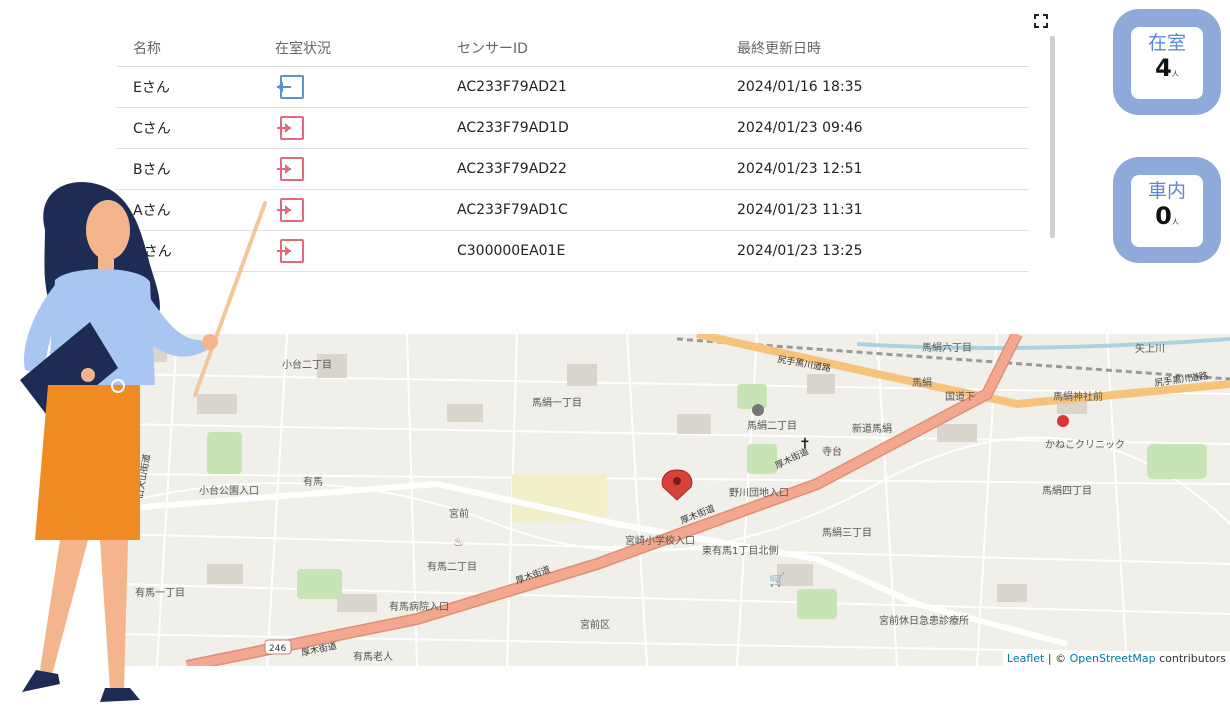 Image resolution: width=1230 pixels, height=723 pixels. I want to click on map-label: 小台二丁目, so click(307, 364).